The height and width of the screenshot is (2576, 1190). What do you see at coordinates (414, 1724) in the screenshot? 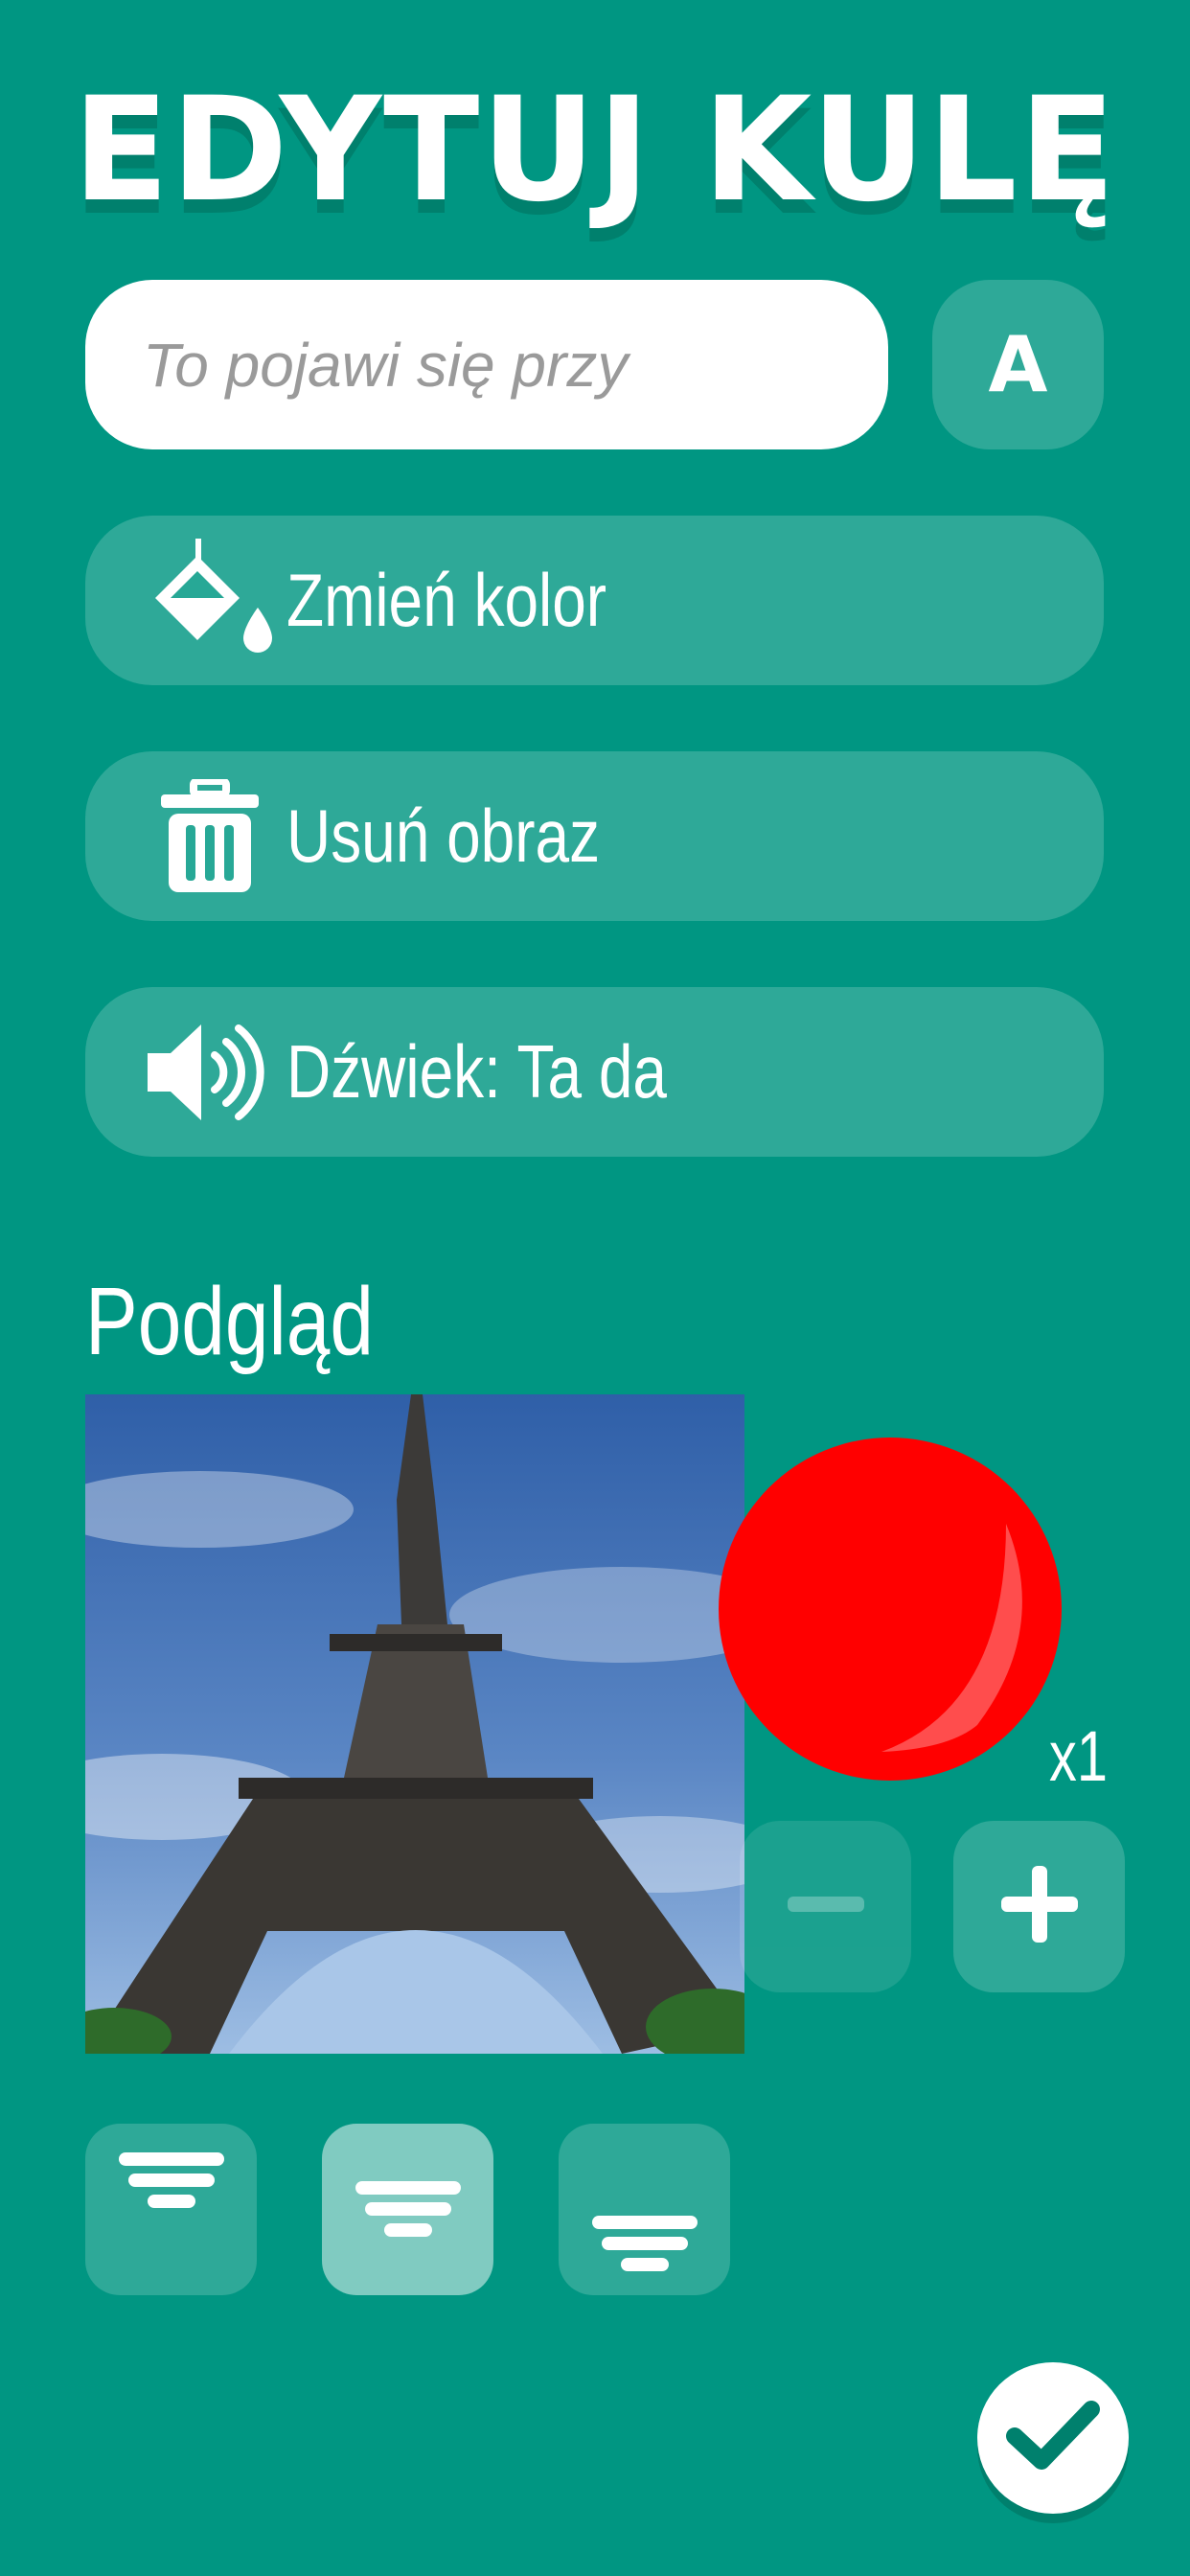
I see `preview-image` at bounding box center [414, 1724].